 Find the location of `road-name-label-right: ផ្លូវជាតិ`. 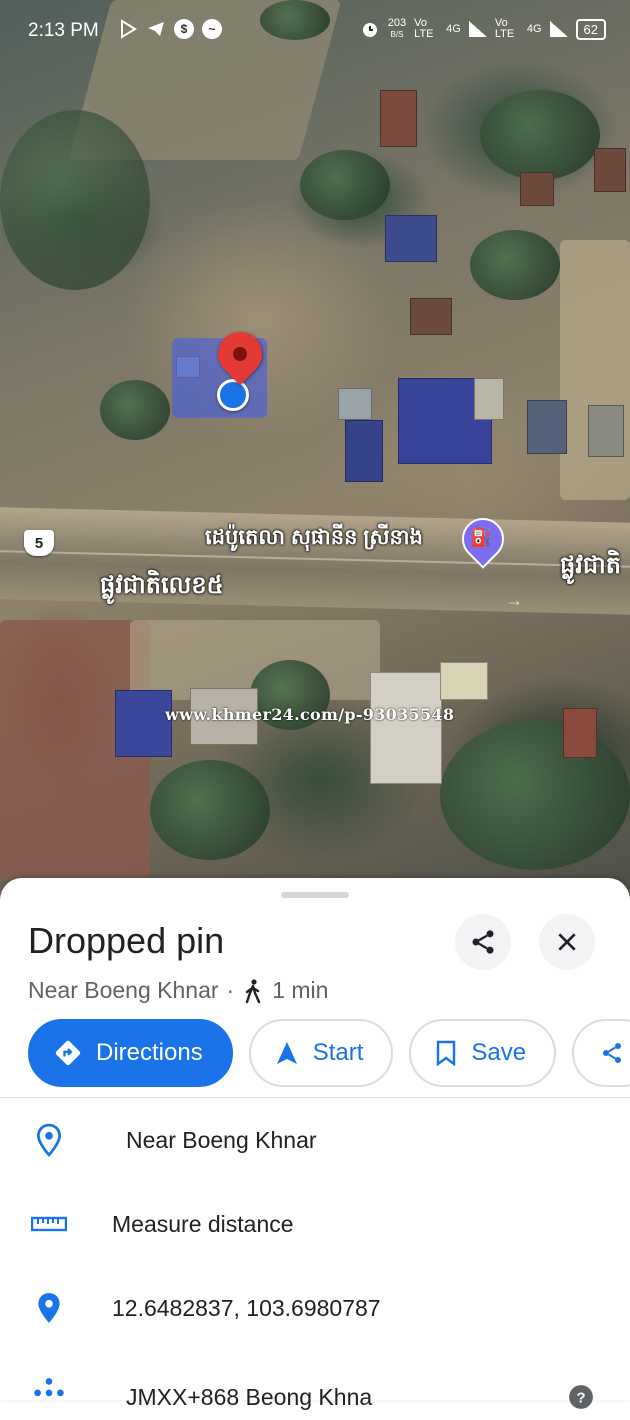

road-name-label-right: ផ្លូវជាតិ is located at coordinates (590, 565).